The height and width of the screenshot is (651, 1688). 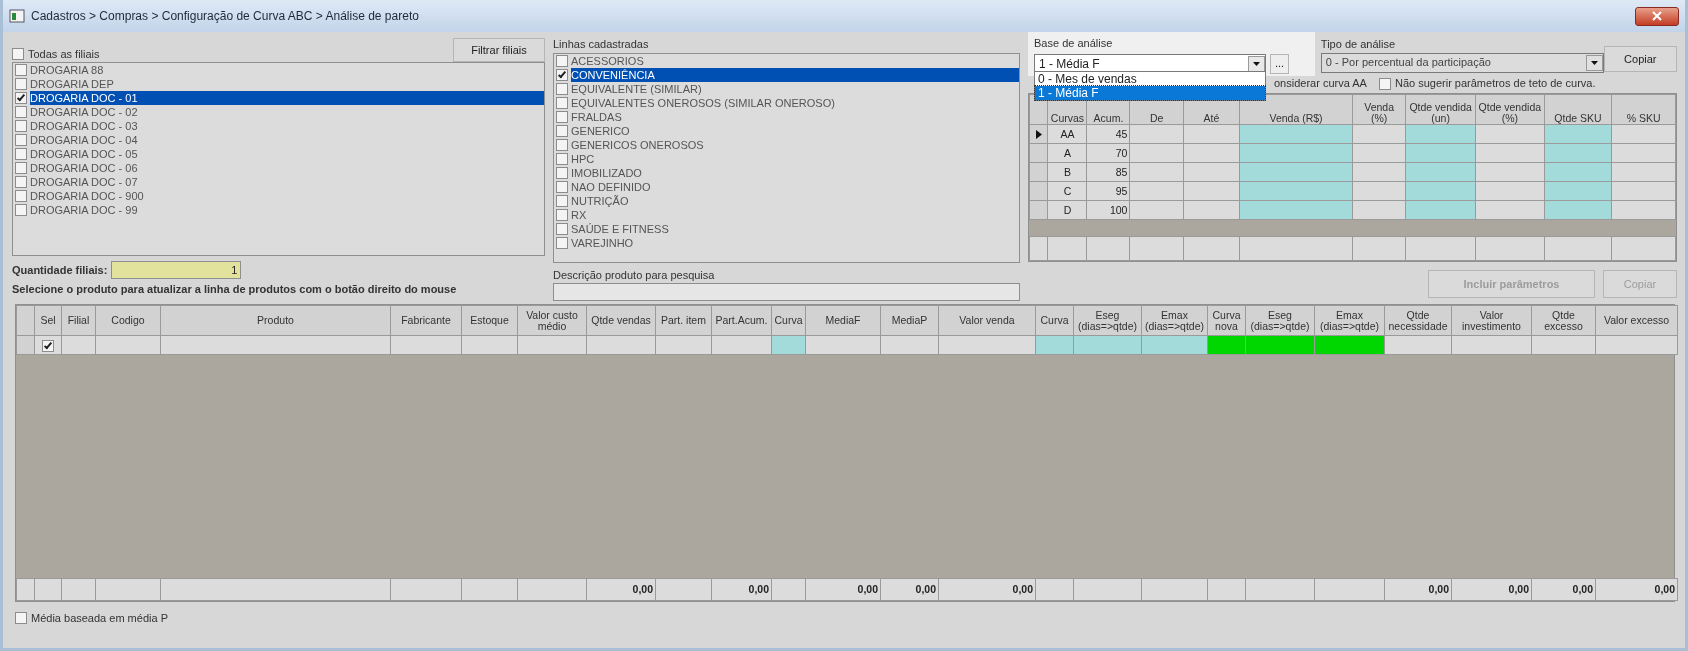 What do you see at coordinates (1418, 320) in the screenshot?
I see `column-header: Qtde necessidade` at bounding box center [1418, 320].